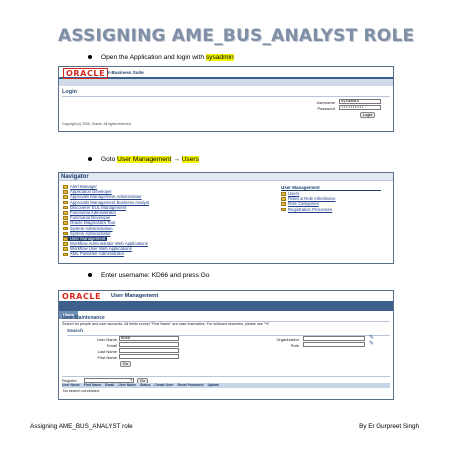 This screenshot has height=453, width=453. What do you see at coordinates (360, 107) in the screenshot?
I see `password-input: ••••••••••` at bounding box center [360, 107].